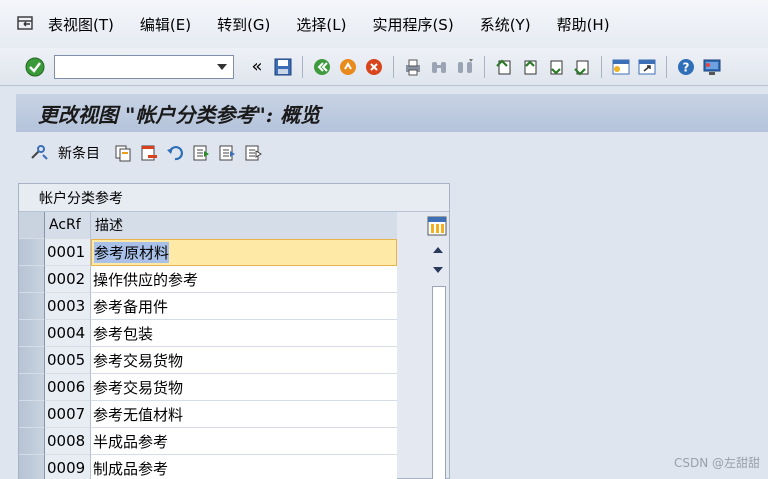 This screenshot has width=768, height=479. What do you see at coordinates (438, 270) in the screenshot?
I see `scroll-down-icon` at bounding box center [438, 270].